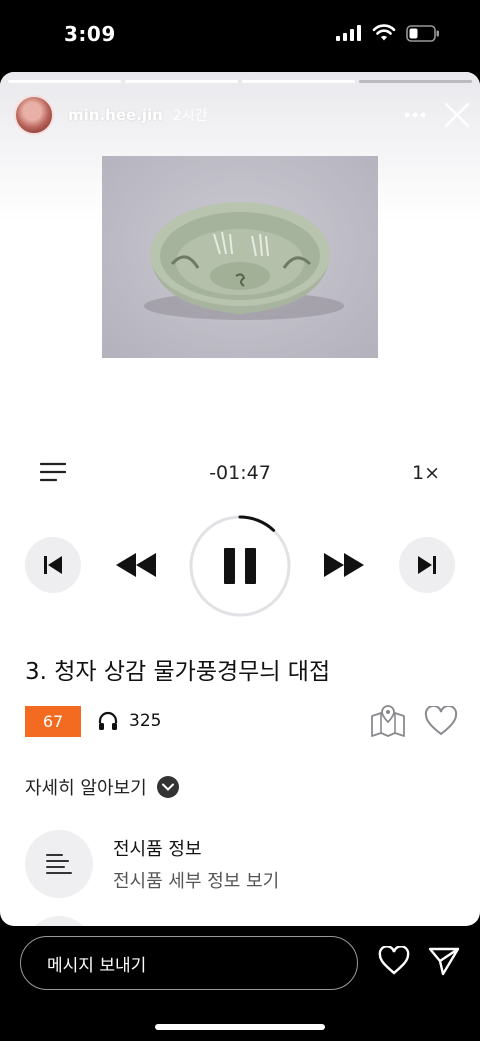  I want to click on rewind-icon, so click(136, 565).